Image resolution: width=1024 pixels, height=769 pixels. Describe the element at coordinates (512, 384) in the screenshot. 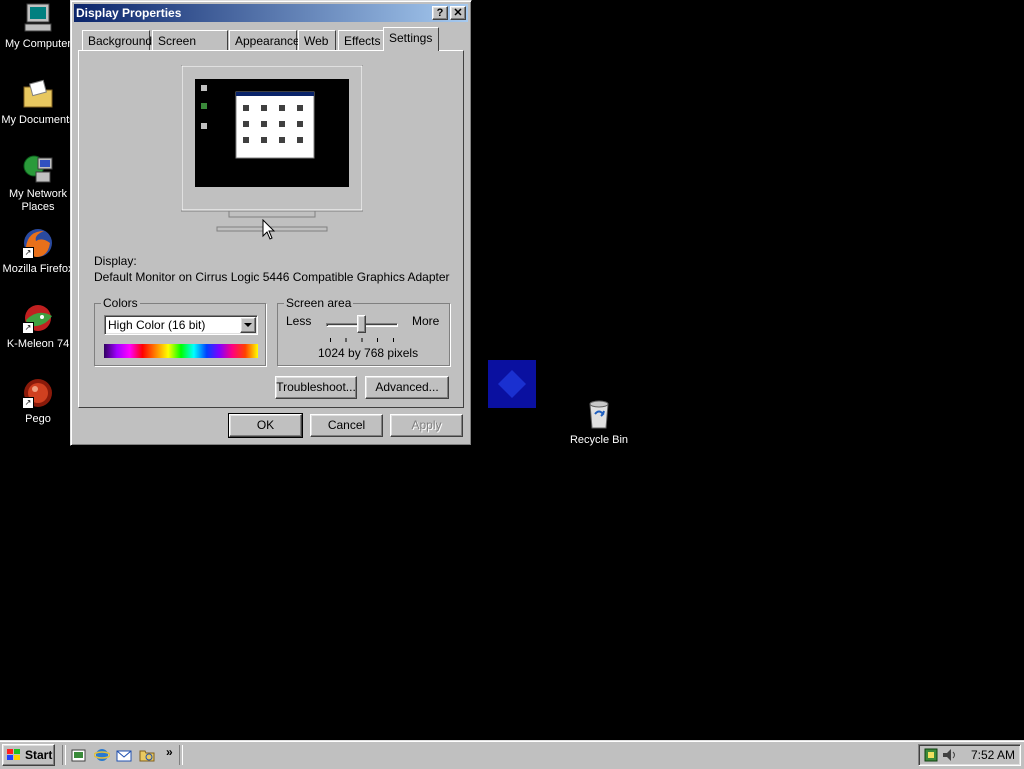

I see `desktop-blue-block` at that location.